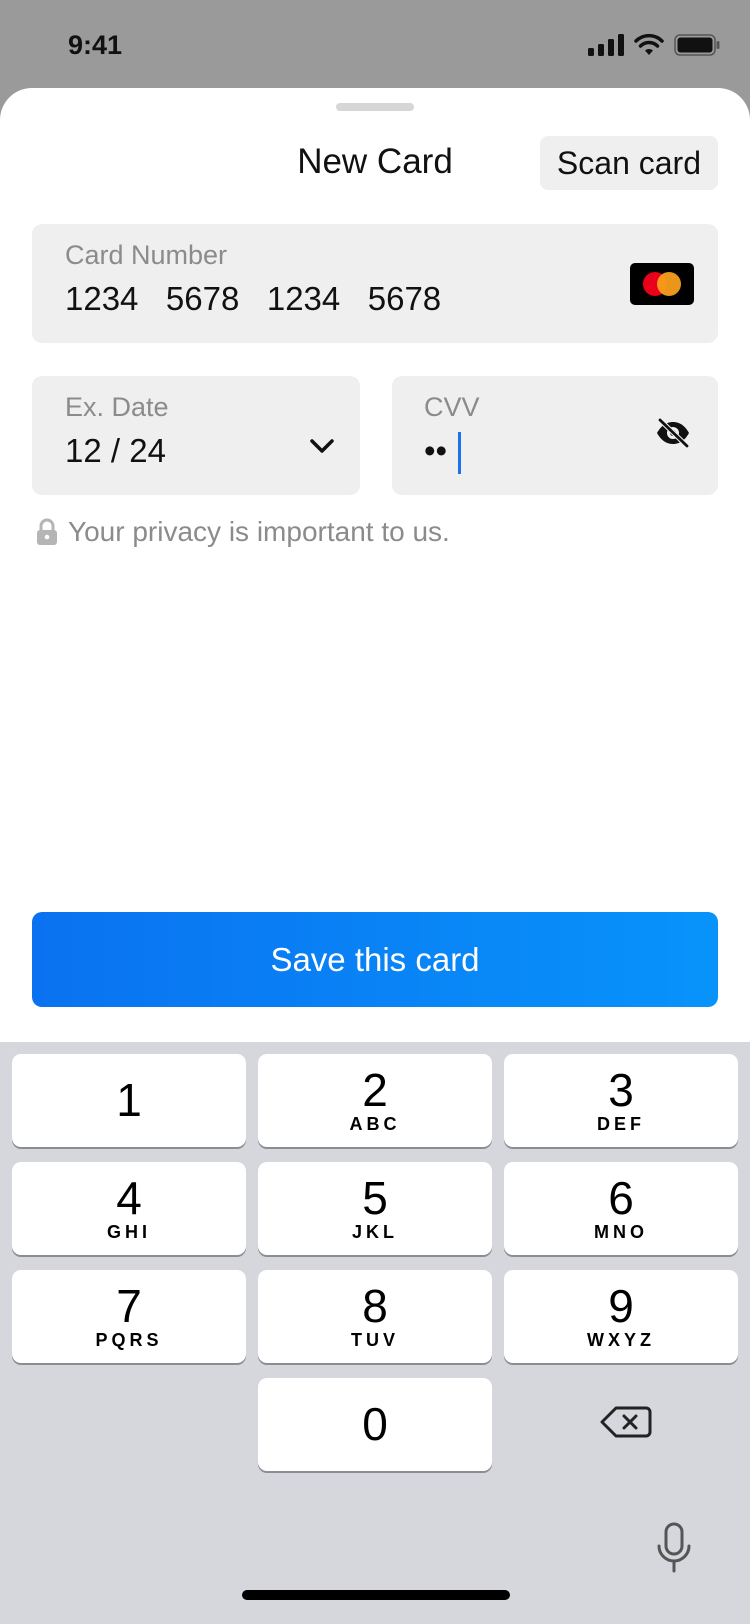  I want to click on card-number-value: 1234 5678 1234 5678, so click(253, 298).